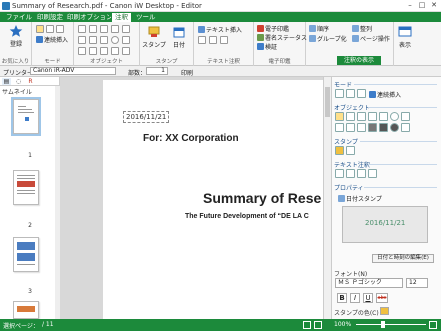  I want to click on order-button: 順序, so click(319, 28).